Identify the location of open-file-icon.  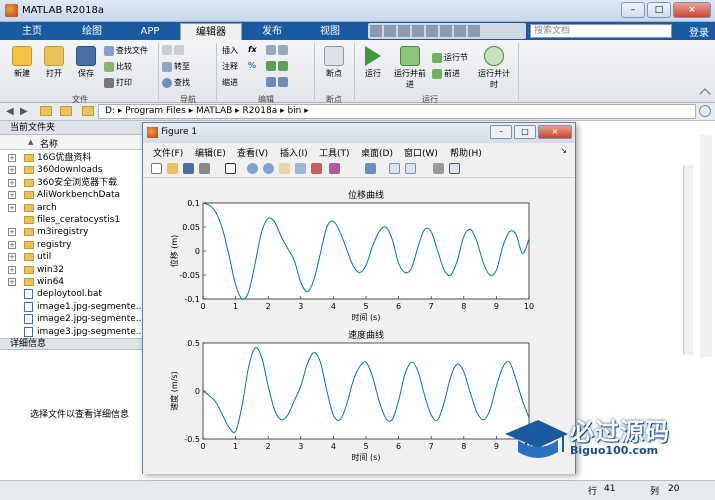
(172, 168).